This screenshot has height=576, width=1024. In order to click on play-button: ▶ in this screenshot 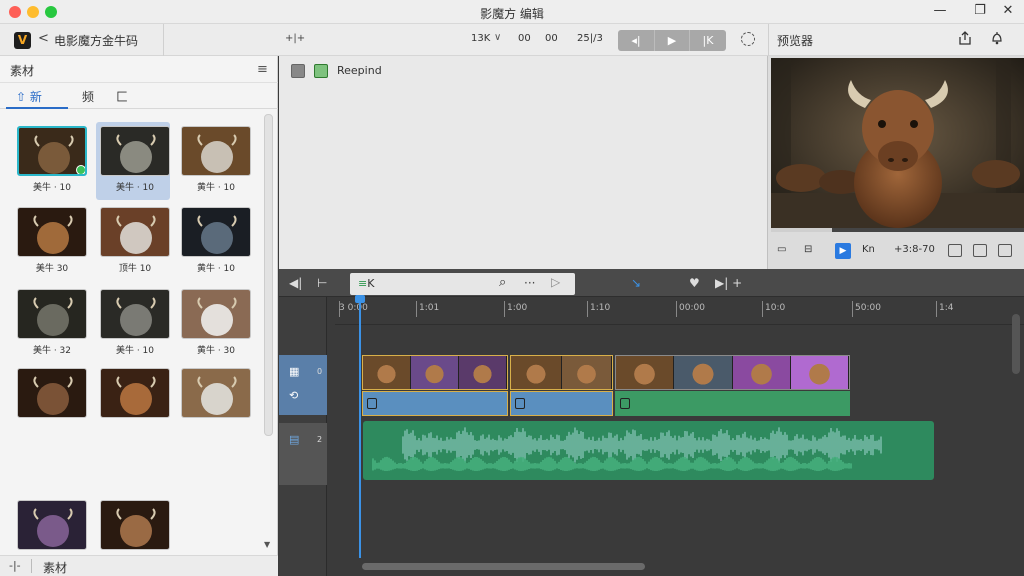, I will do `click(672, 40)`.